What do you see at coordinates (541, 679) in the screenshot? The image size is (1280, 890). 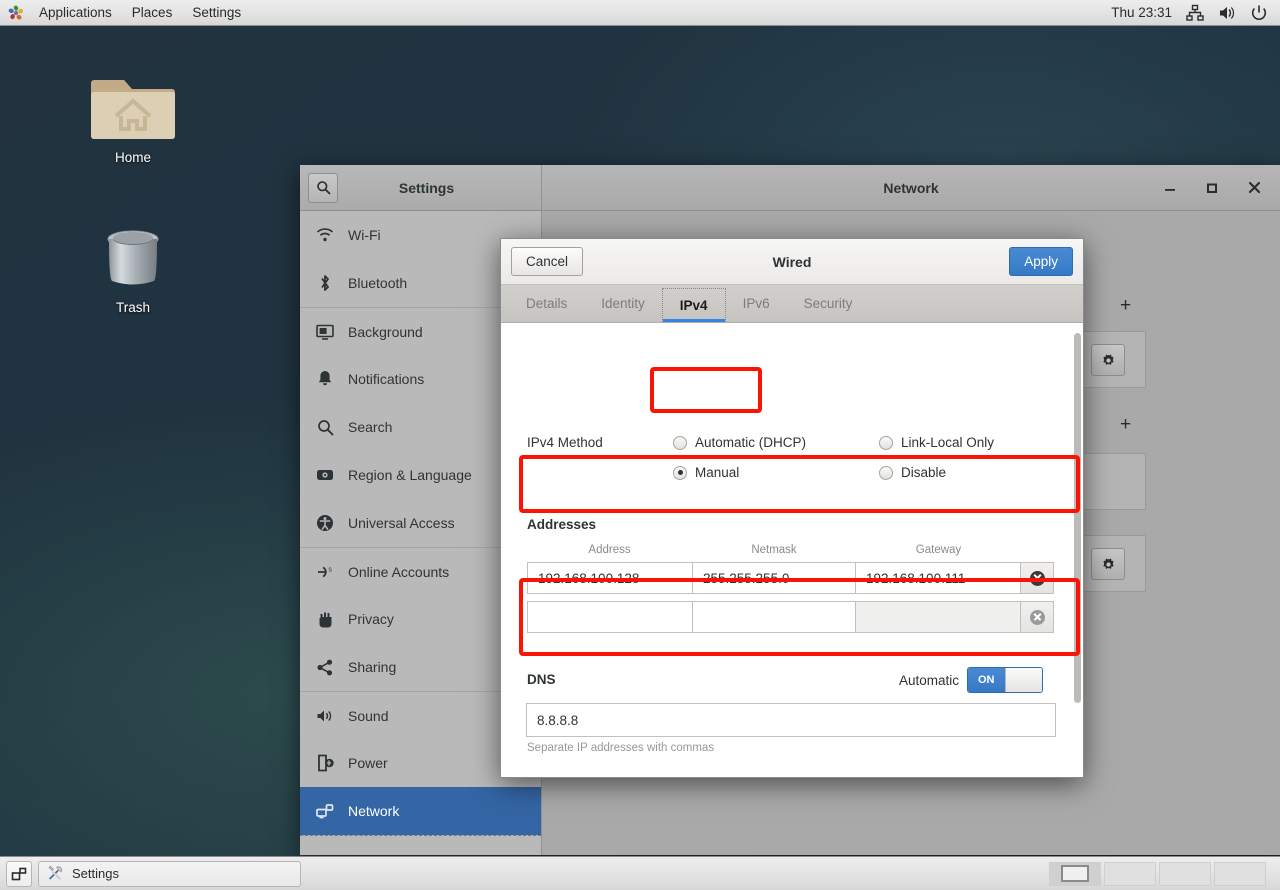 I see `dns-title: DNS` at bounding box center [541, 679].